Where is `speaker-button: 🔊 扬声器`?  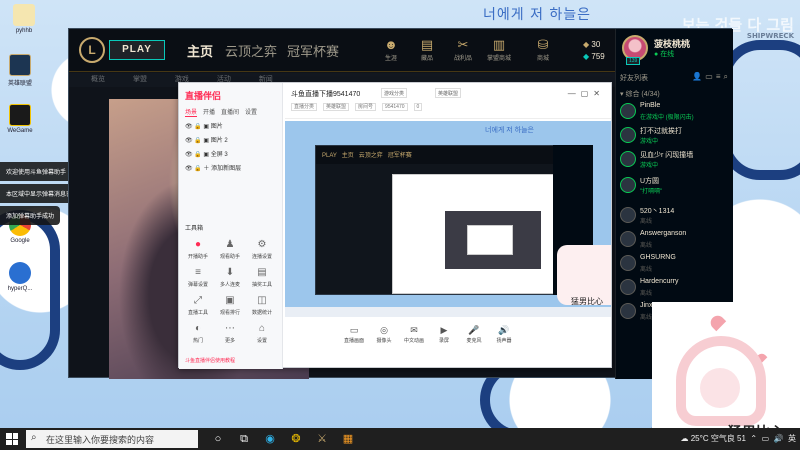
speaker-button: 🔊 扬声器 is located at coordinates (504, 334).